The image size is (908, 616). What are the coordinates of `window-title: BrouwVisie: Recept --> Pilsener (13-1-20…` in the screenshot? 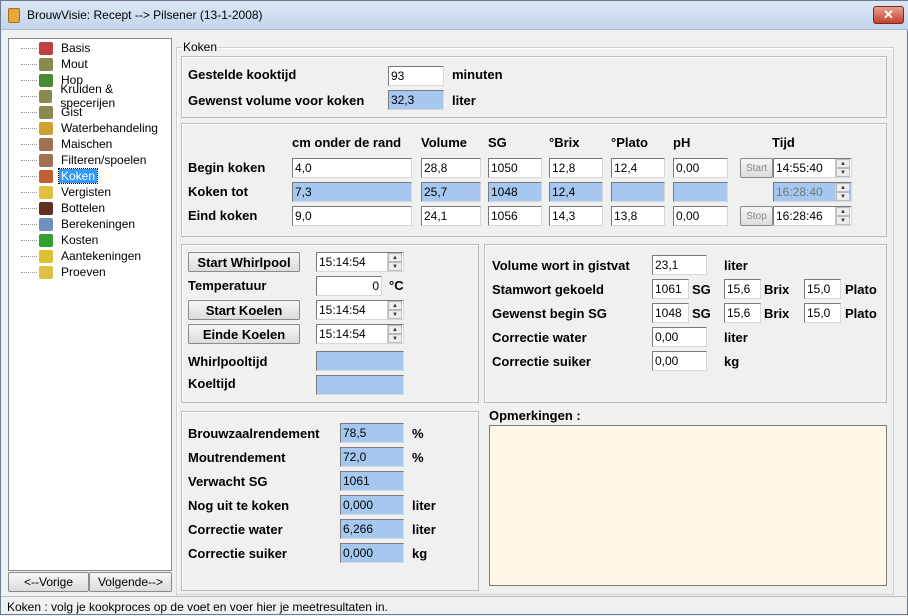 It's located at (145, 15).